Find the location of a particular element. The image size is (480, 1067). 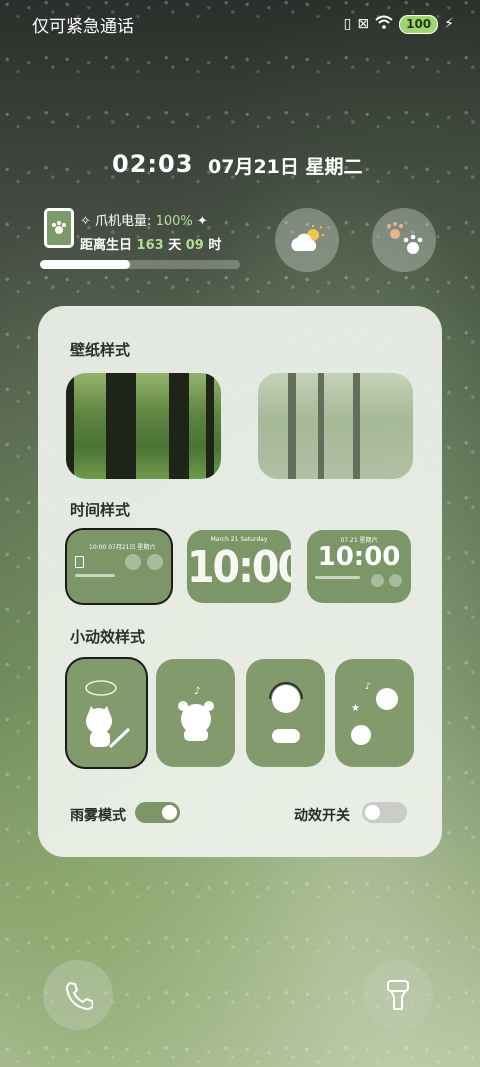

cat-guitar-icon is located at coordinates (108, 714).